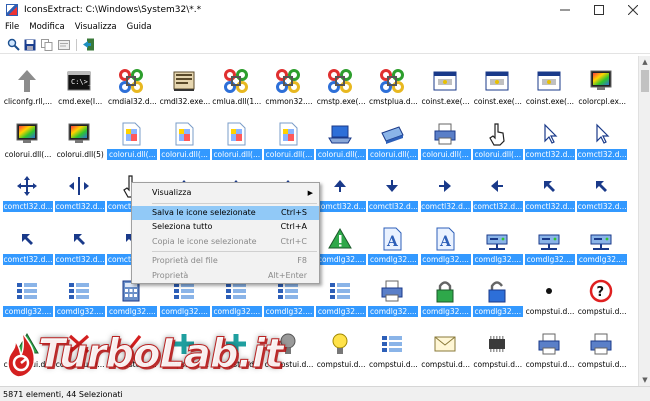 The height and width of the screenshot is (401, 650). Describe the element at coordinates (27, 134) in the screenshot. I see `color-monitor-icon` at that location.